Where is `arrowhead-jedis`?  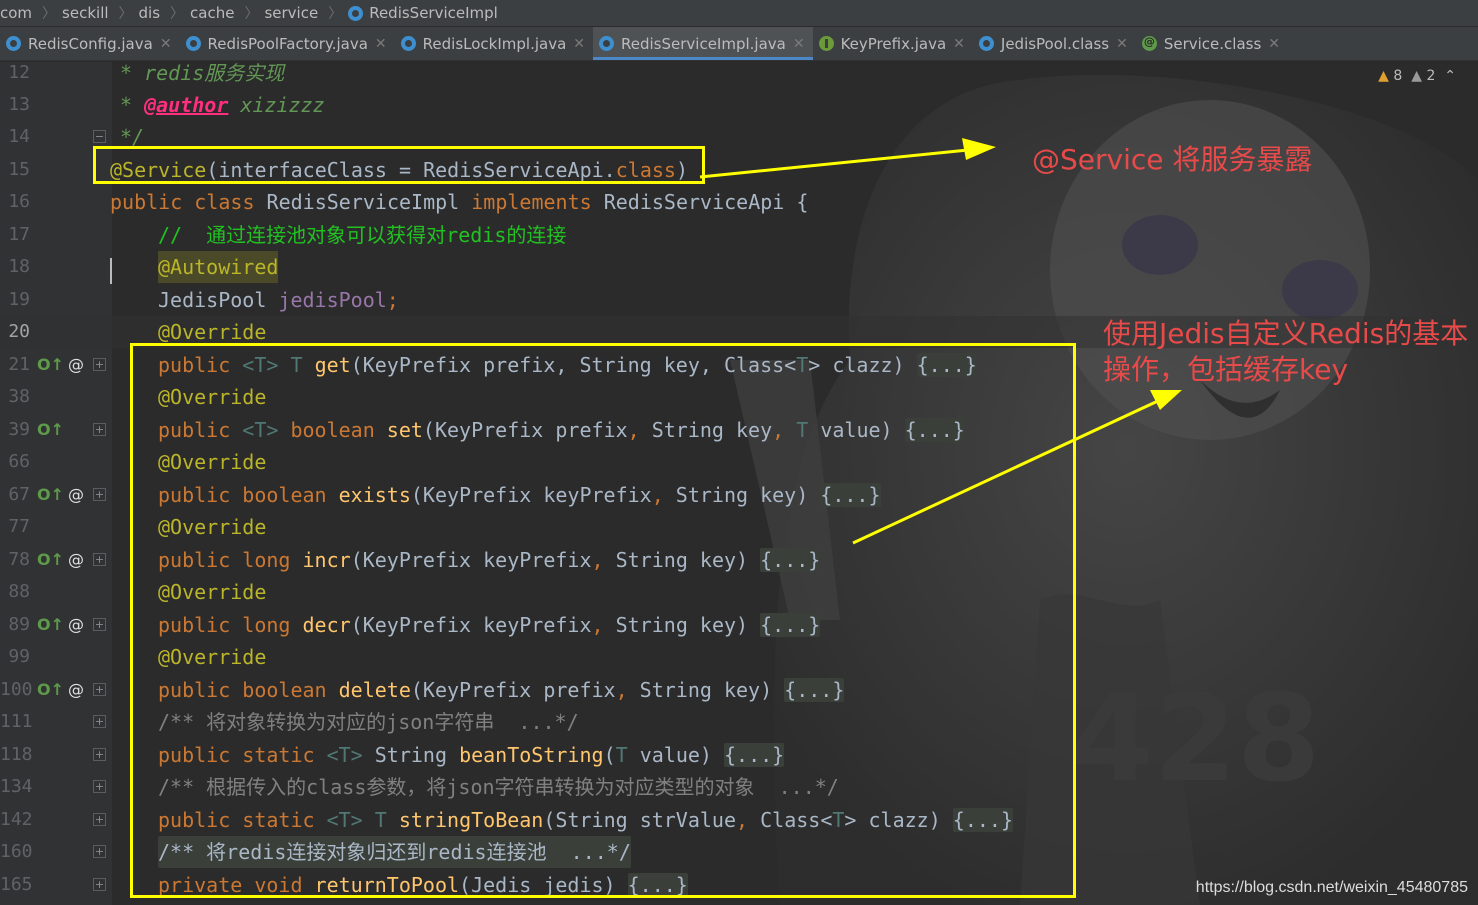 arrowhead-jedis is located at coordinates (1166, 400).